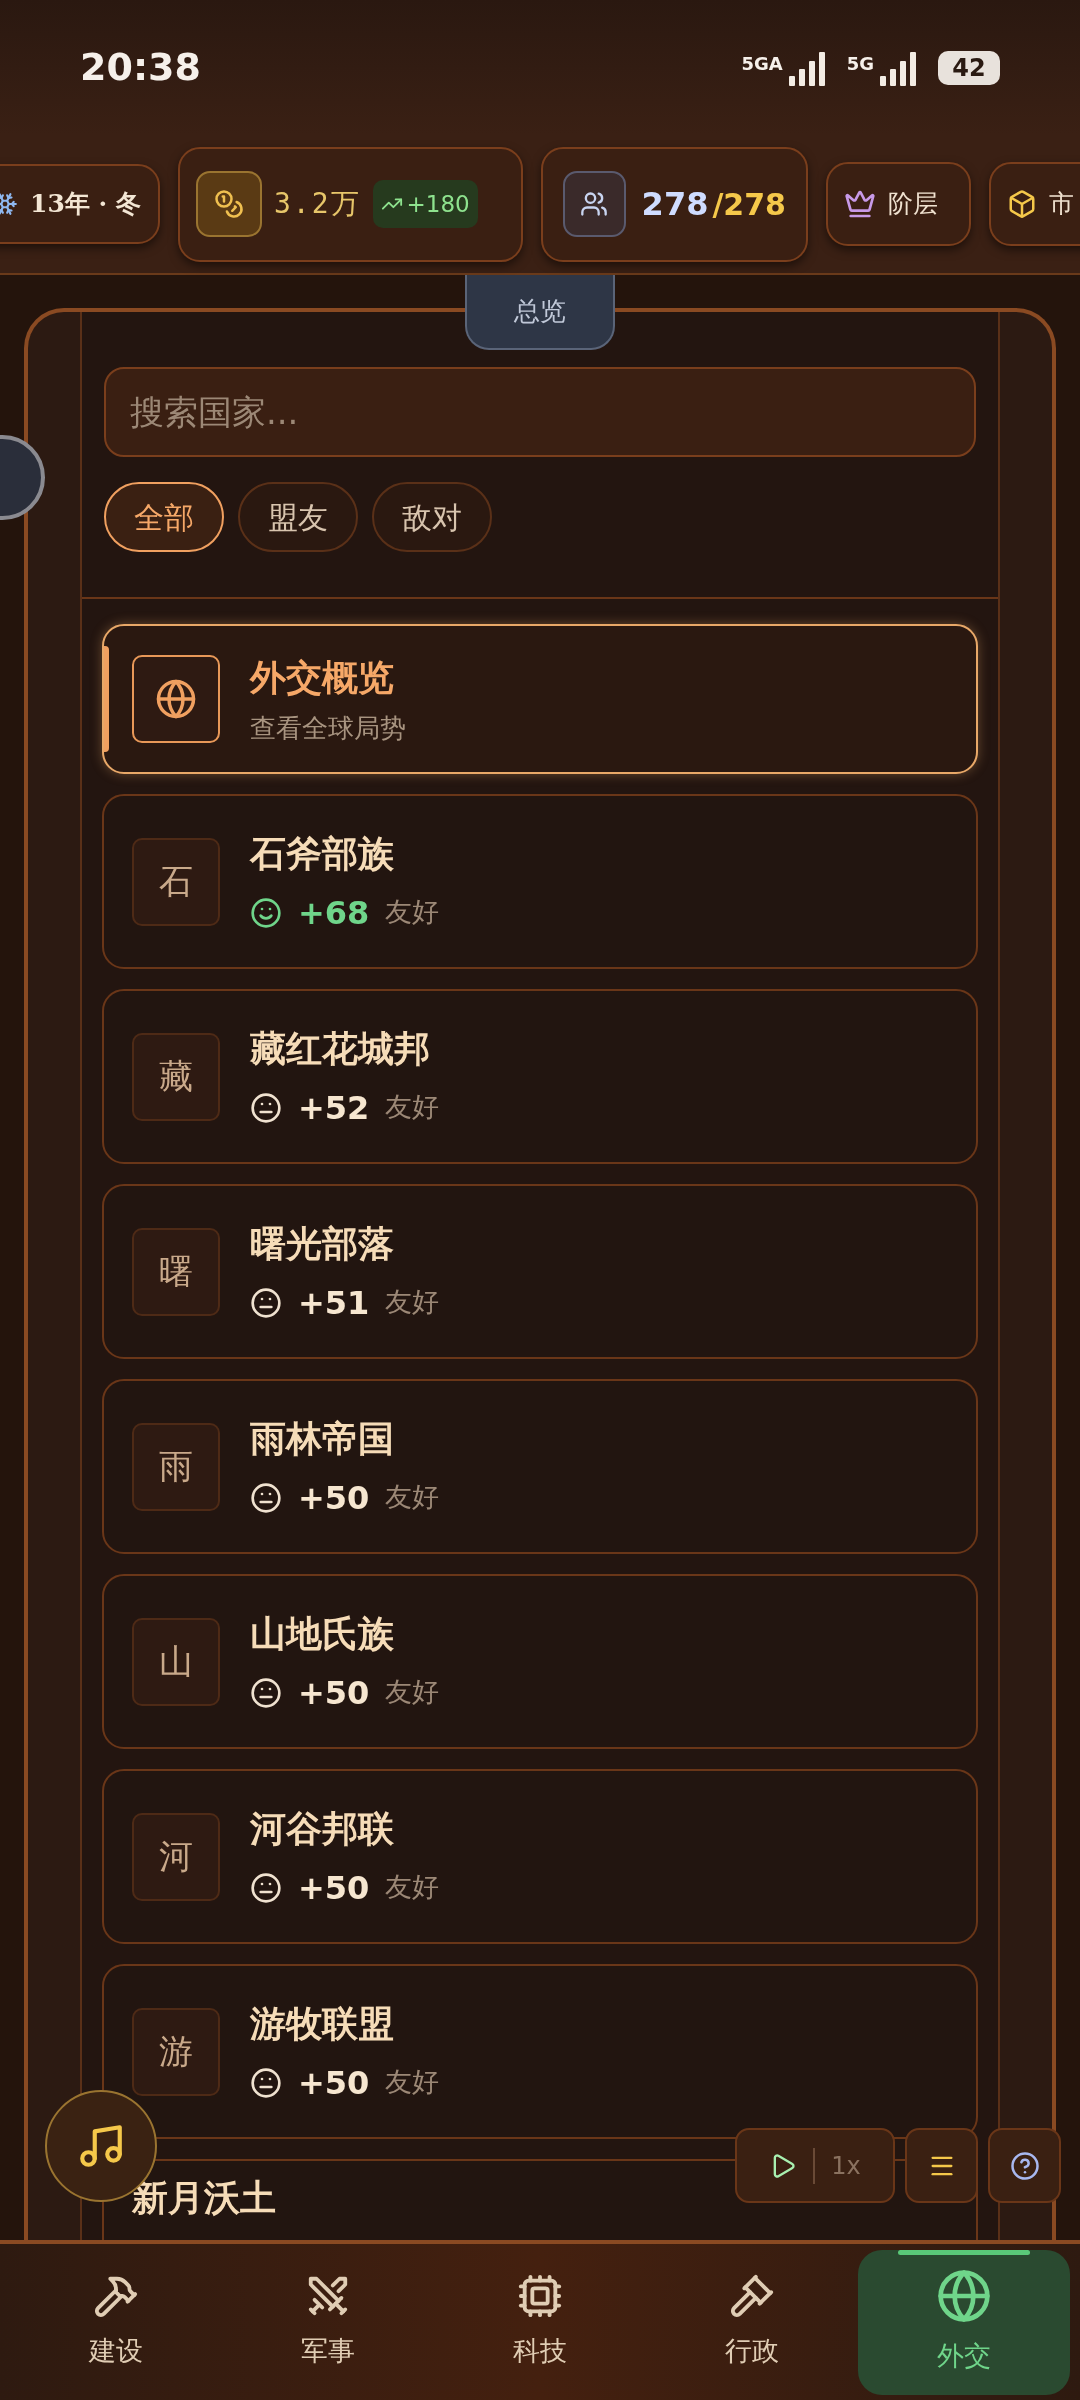 The height and width of the screenshot is (2400, 1080). Describe the element at coordinates (1034, 204) in the screenshot. I see `market-button: 市` at that location.